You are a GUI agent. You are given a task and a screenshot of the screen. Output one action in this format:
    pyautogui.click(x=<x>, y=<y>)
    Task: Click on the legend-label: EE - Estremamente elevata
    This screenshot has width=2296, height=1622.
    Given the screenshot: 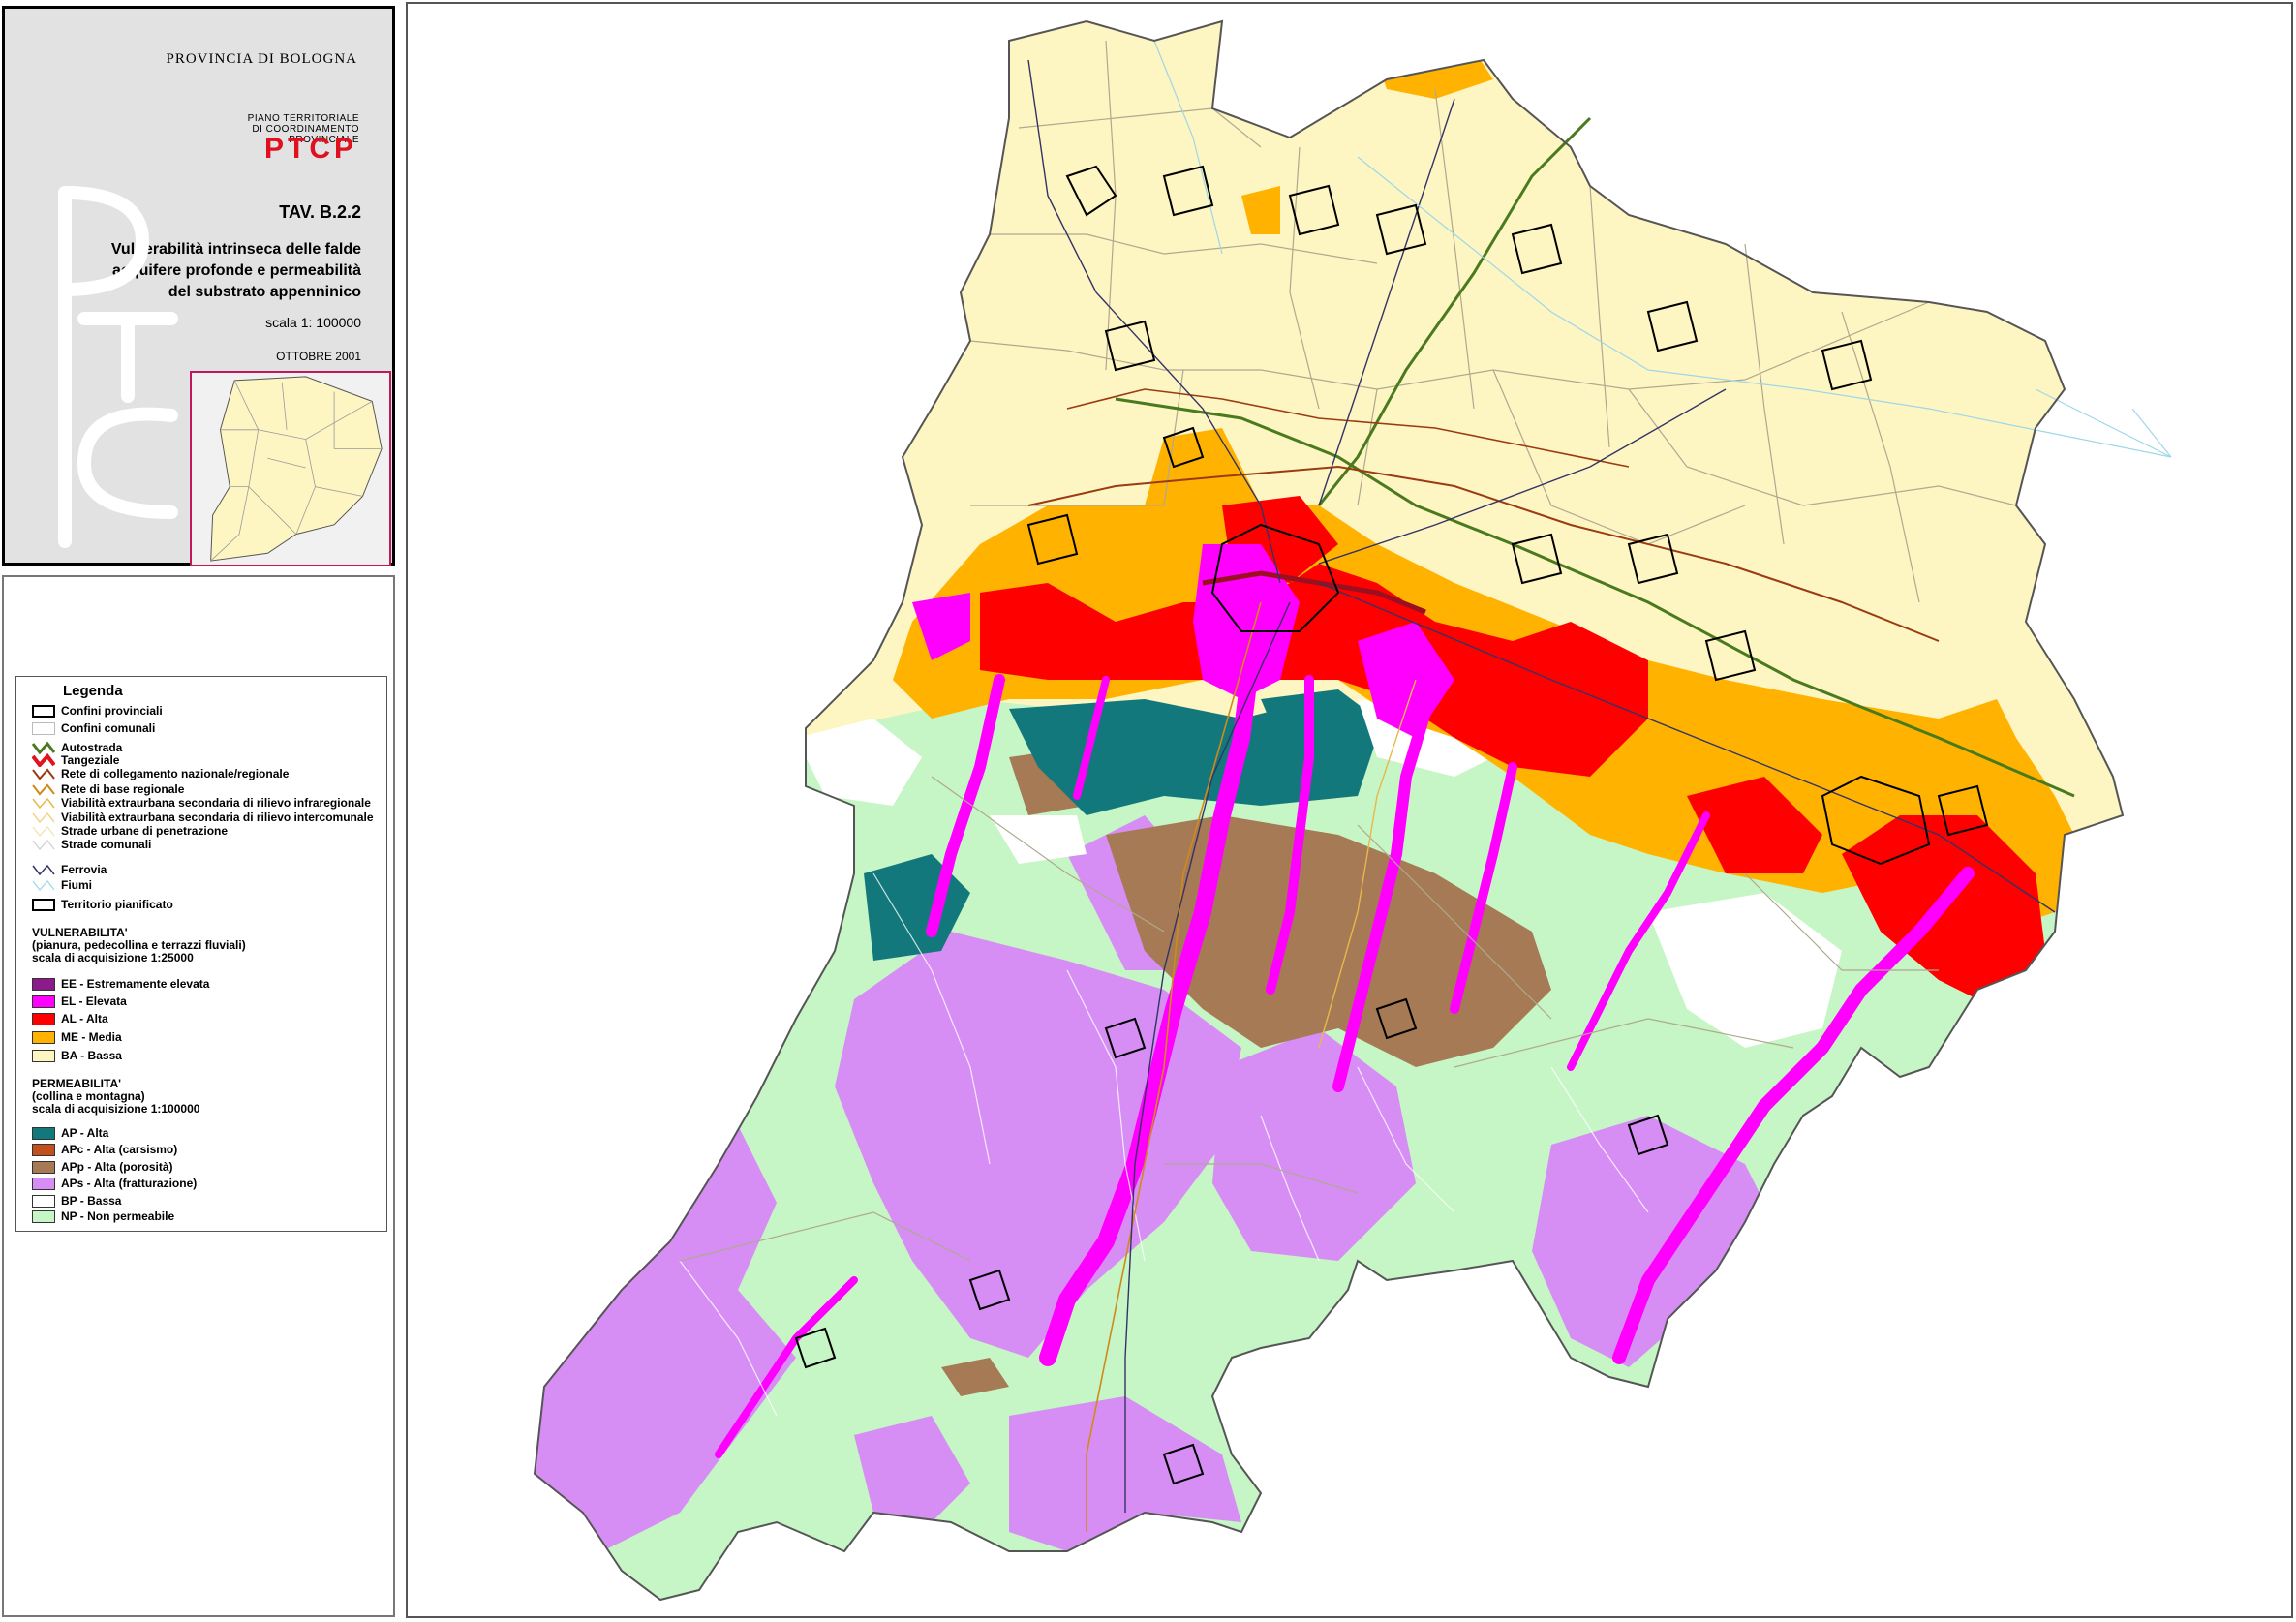 What is the action you would take?
    pyautogui.click(x=135, y=984)
    